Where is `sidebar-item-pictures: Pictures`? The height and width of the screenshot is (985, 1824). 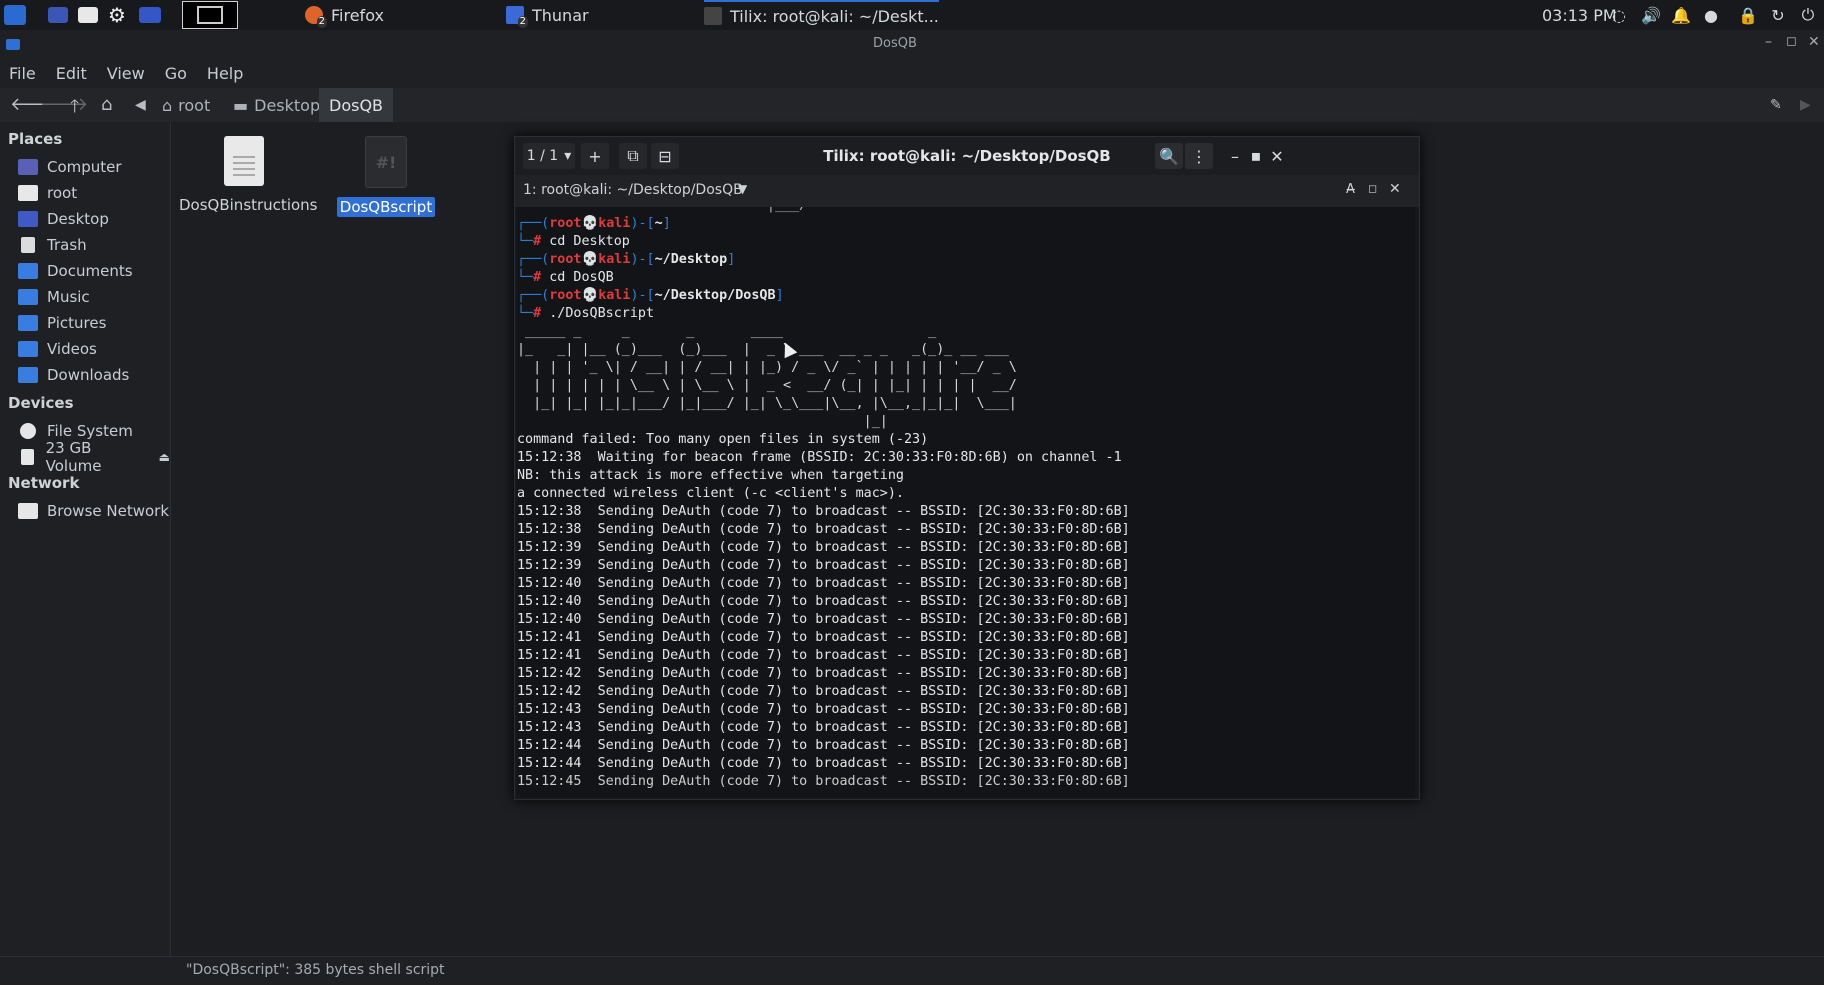
sidebar-item-pictures: Pictures is located at coordinates (62, 323).